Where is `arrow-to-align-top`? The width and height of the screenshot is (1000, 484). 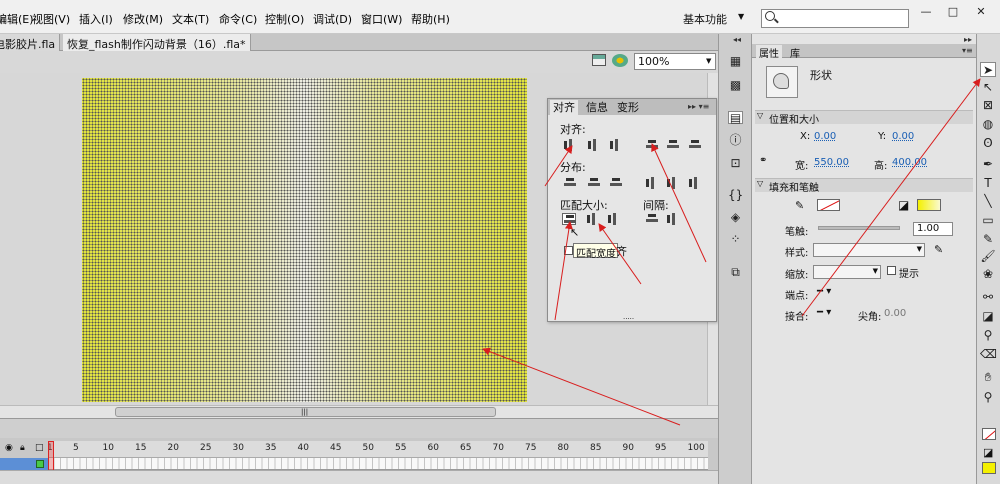
arrow-to-align-top is located at coordinates (679, 203).